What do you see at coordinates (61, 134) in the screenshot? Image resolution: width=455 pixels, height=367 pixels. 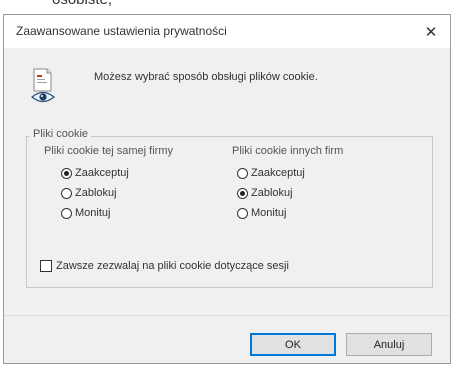 I see `cookies-group-label: Pliki cookie` at bounding box center [61, 134].